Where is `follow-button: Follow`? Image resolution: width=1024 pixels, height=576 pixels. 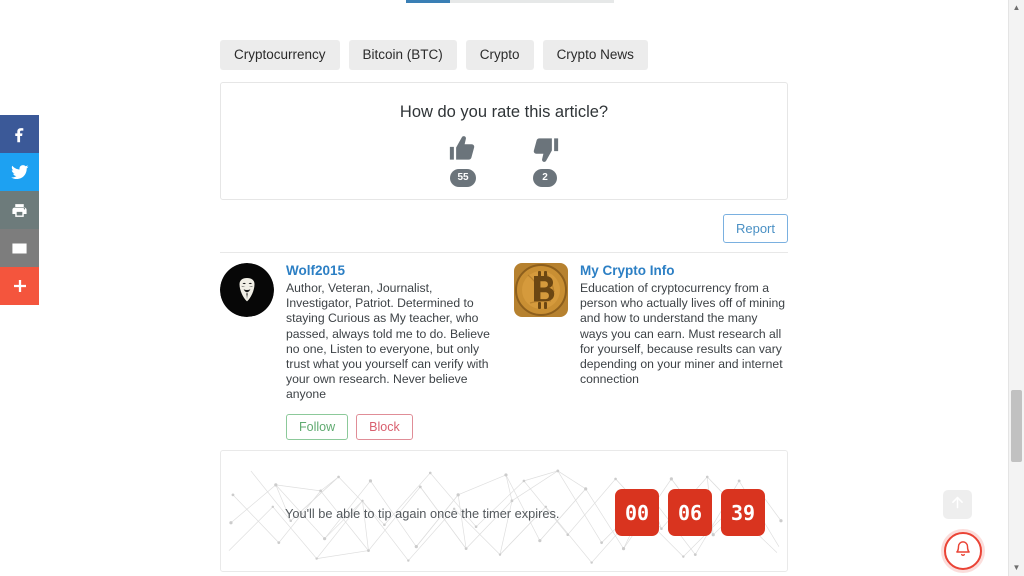 follow-button: Follow is located at coordinates (317, 426).